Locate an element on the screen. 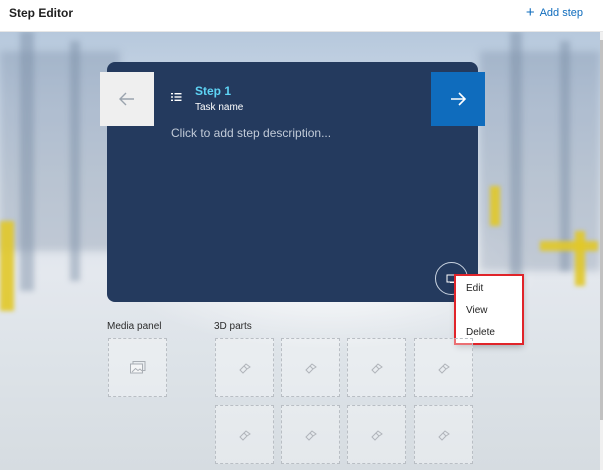 This screenshot has height=470, width=603. media-panel-label: Media panel is located at coordinates (134, 326).